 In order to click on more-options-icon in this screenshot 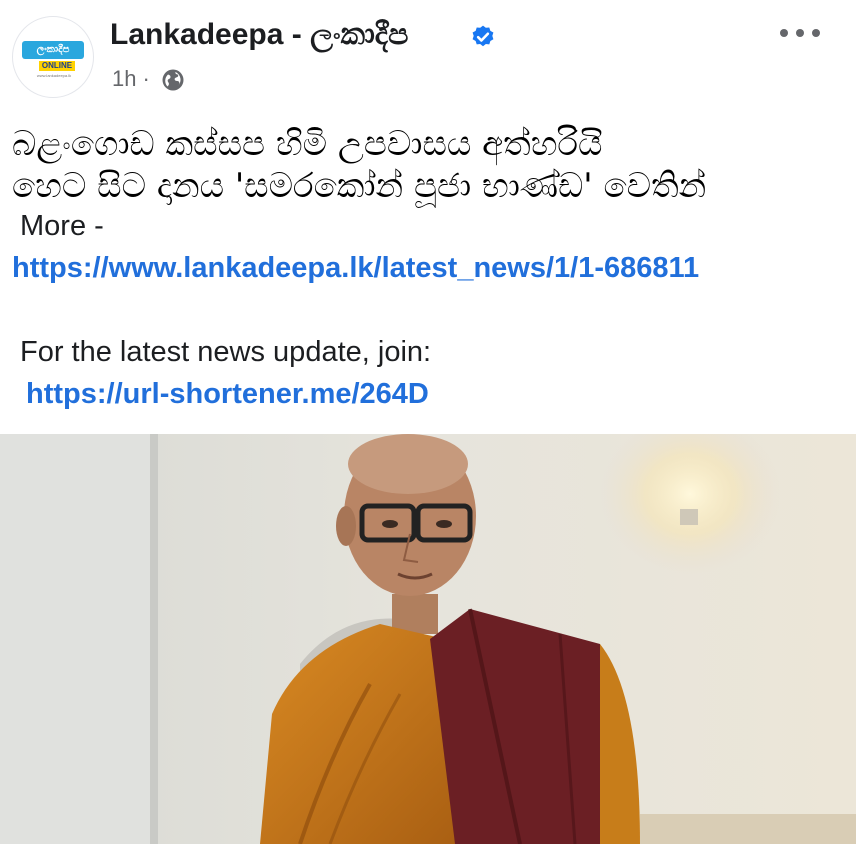, I will do `click(800, 33)`.